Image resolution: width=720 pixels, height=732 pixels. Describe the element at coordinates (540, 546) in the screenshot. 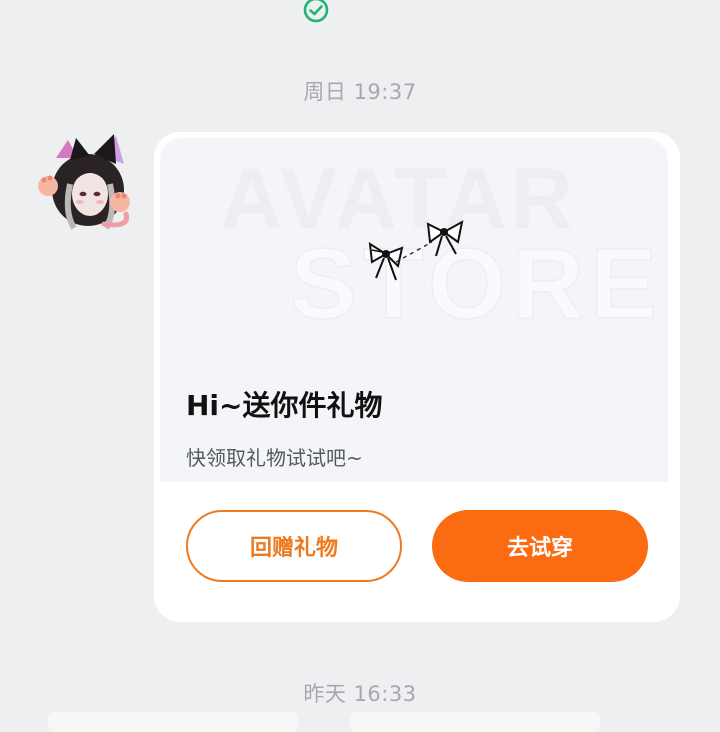

I see `try-on-button: 去试穿` at that location.